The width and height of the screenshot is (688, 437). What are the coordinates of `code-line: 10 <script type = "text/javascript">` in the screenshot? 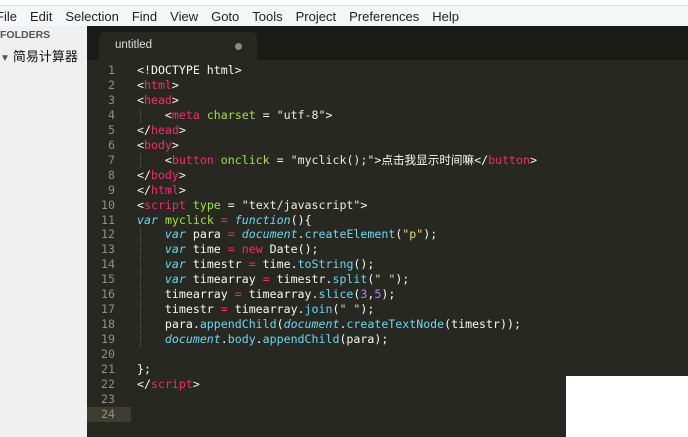 It's located at (227, 205).